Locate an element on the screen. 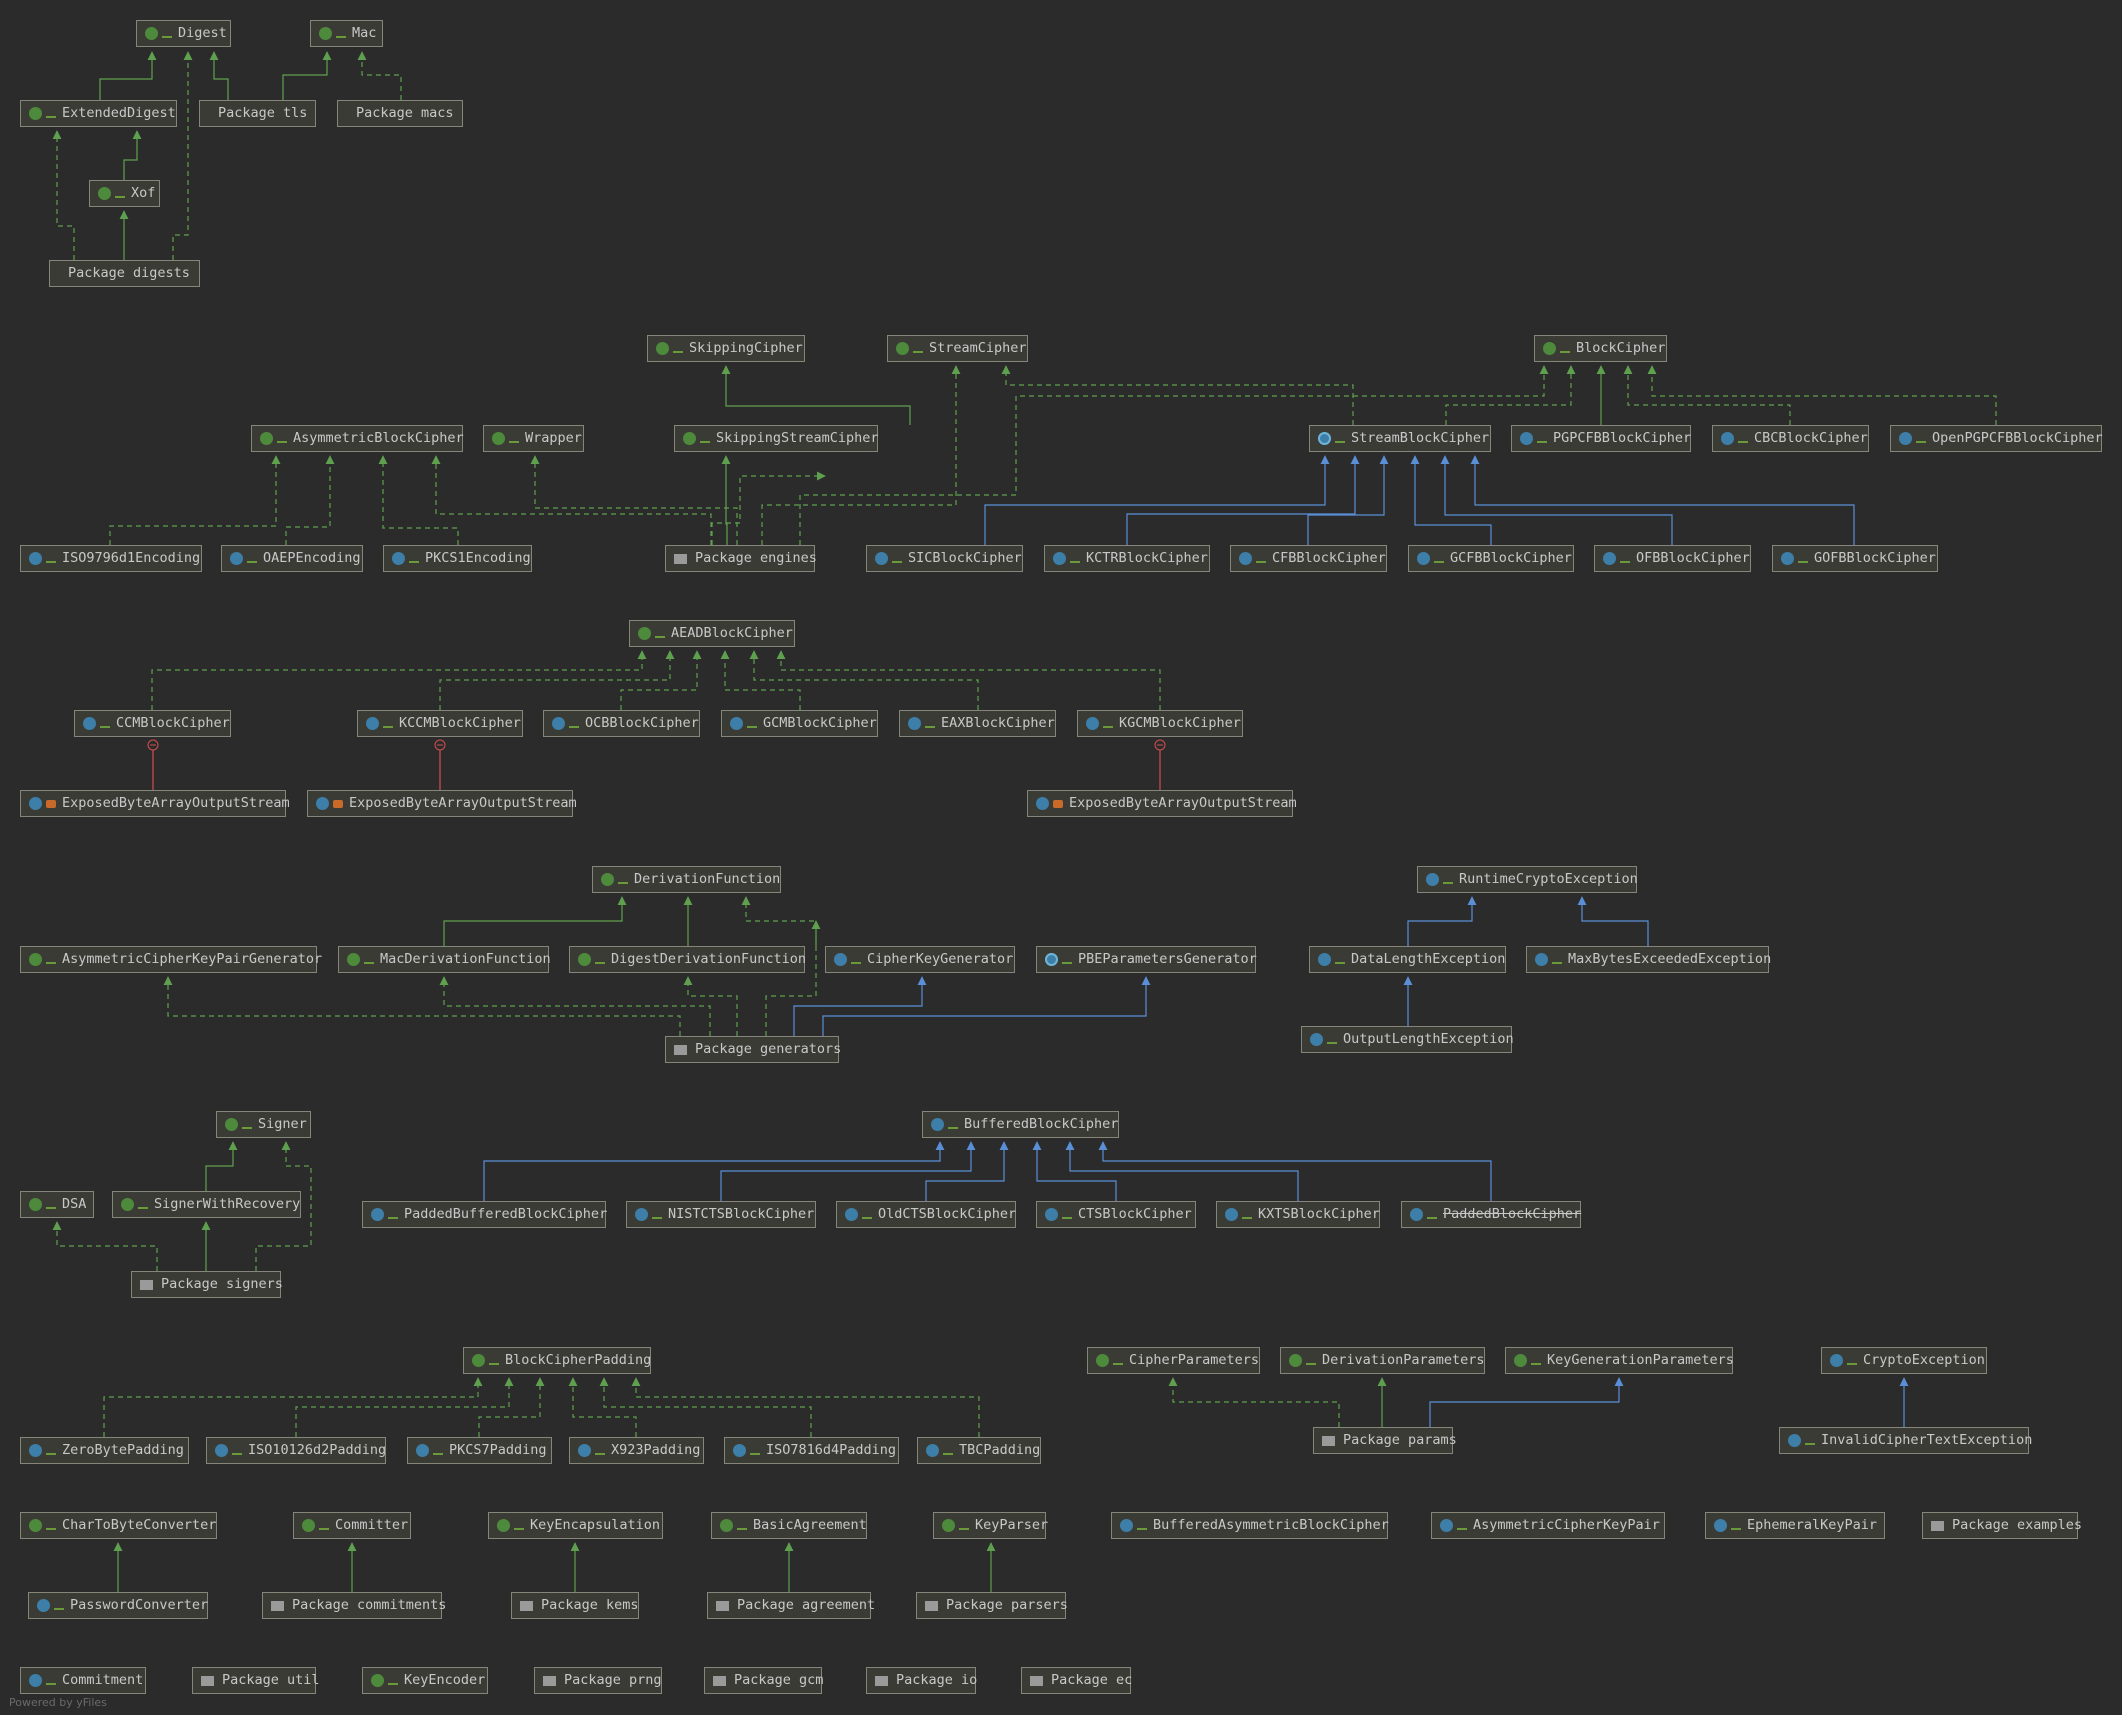 The image size is (2122, 1715). node-iso10126d2-padding: ISO10126d2Padding is located at coordinates (296, 1450).